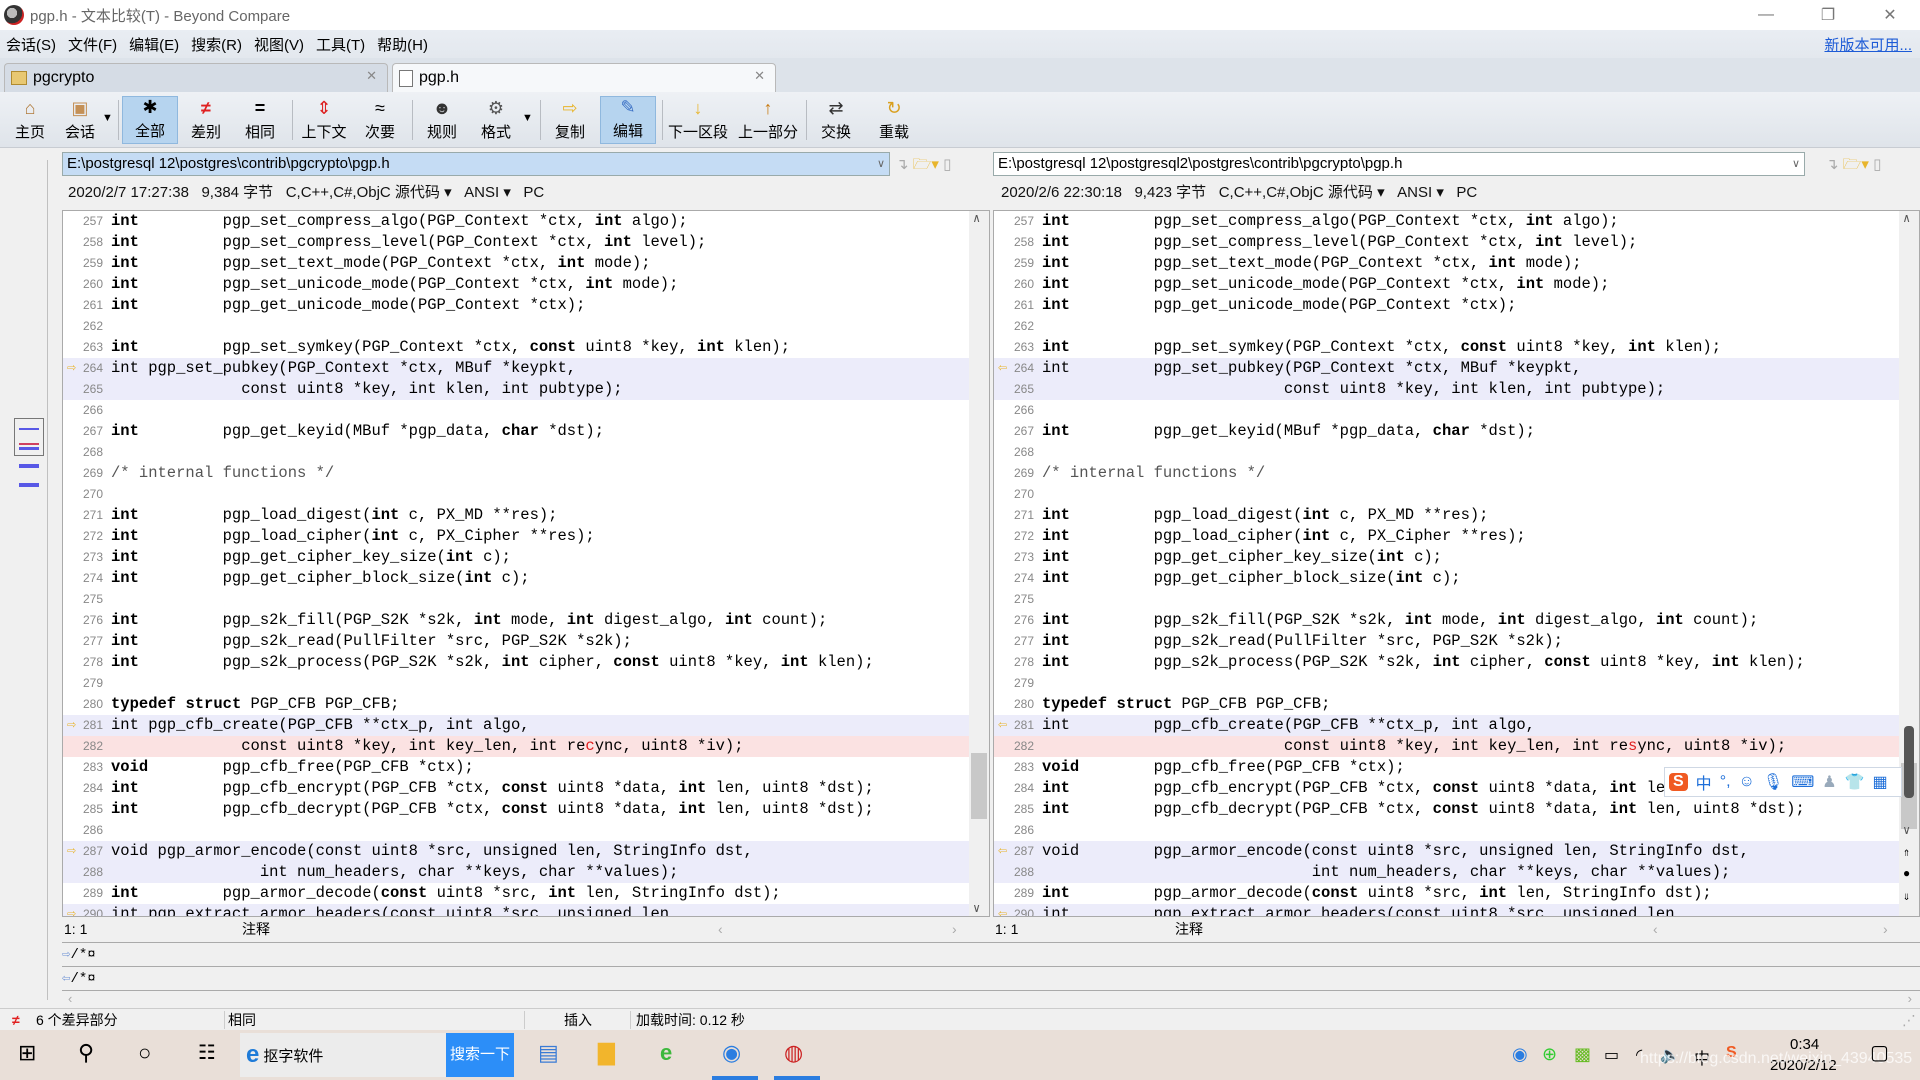 The height and width of the screenshot is (1080, 1920). I want to click on right-encoding-select: ANSI ▾, so click(1420, 192).